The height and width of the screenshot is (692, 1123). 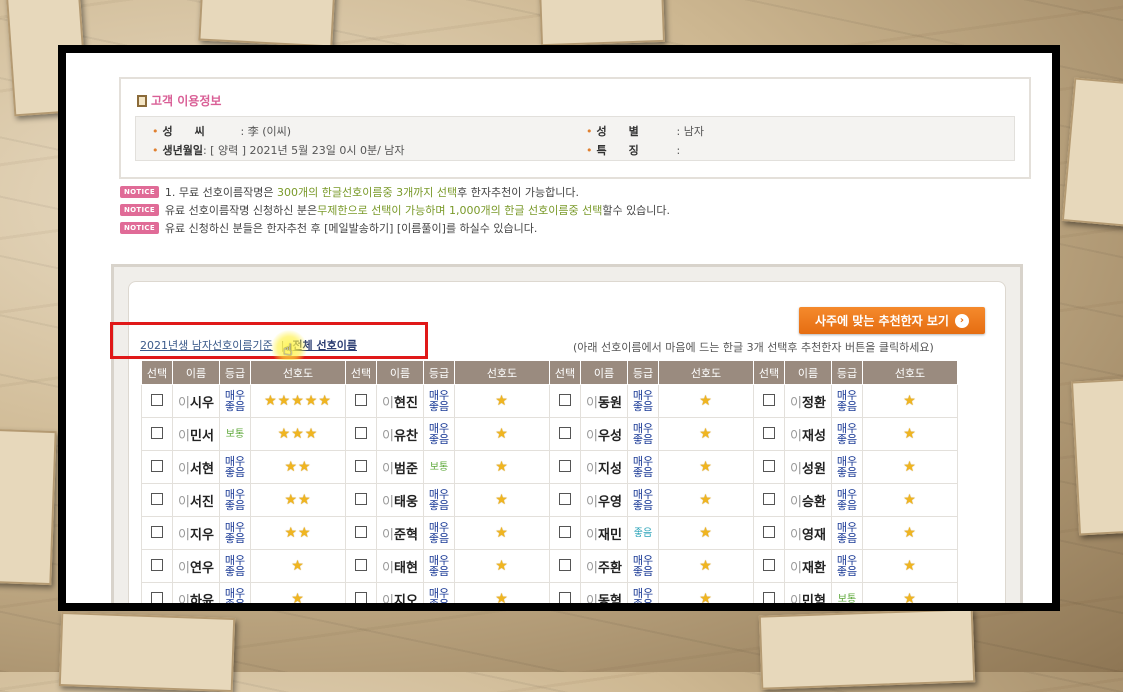 I want to click on name-cell: 이지오, so click(x=400, y=593).